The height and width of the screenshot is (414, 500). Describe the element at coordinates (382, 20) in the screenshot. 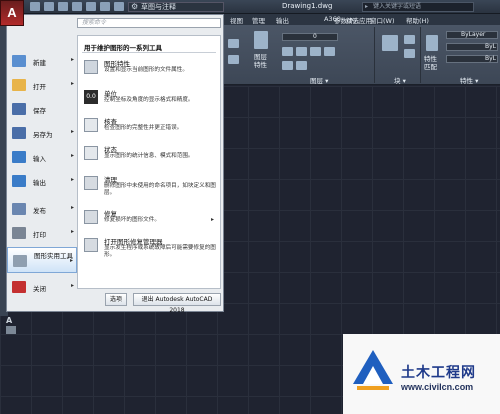

I see `menu-window: 窗口(W)` at that location.